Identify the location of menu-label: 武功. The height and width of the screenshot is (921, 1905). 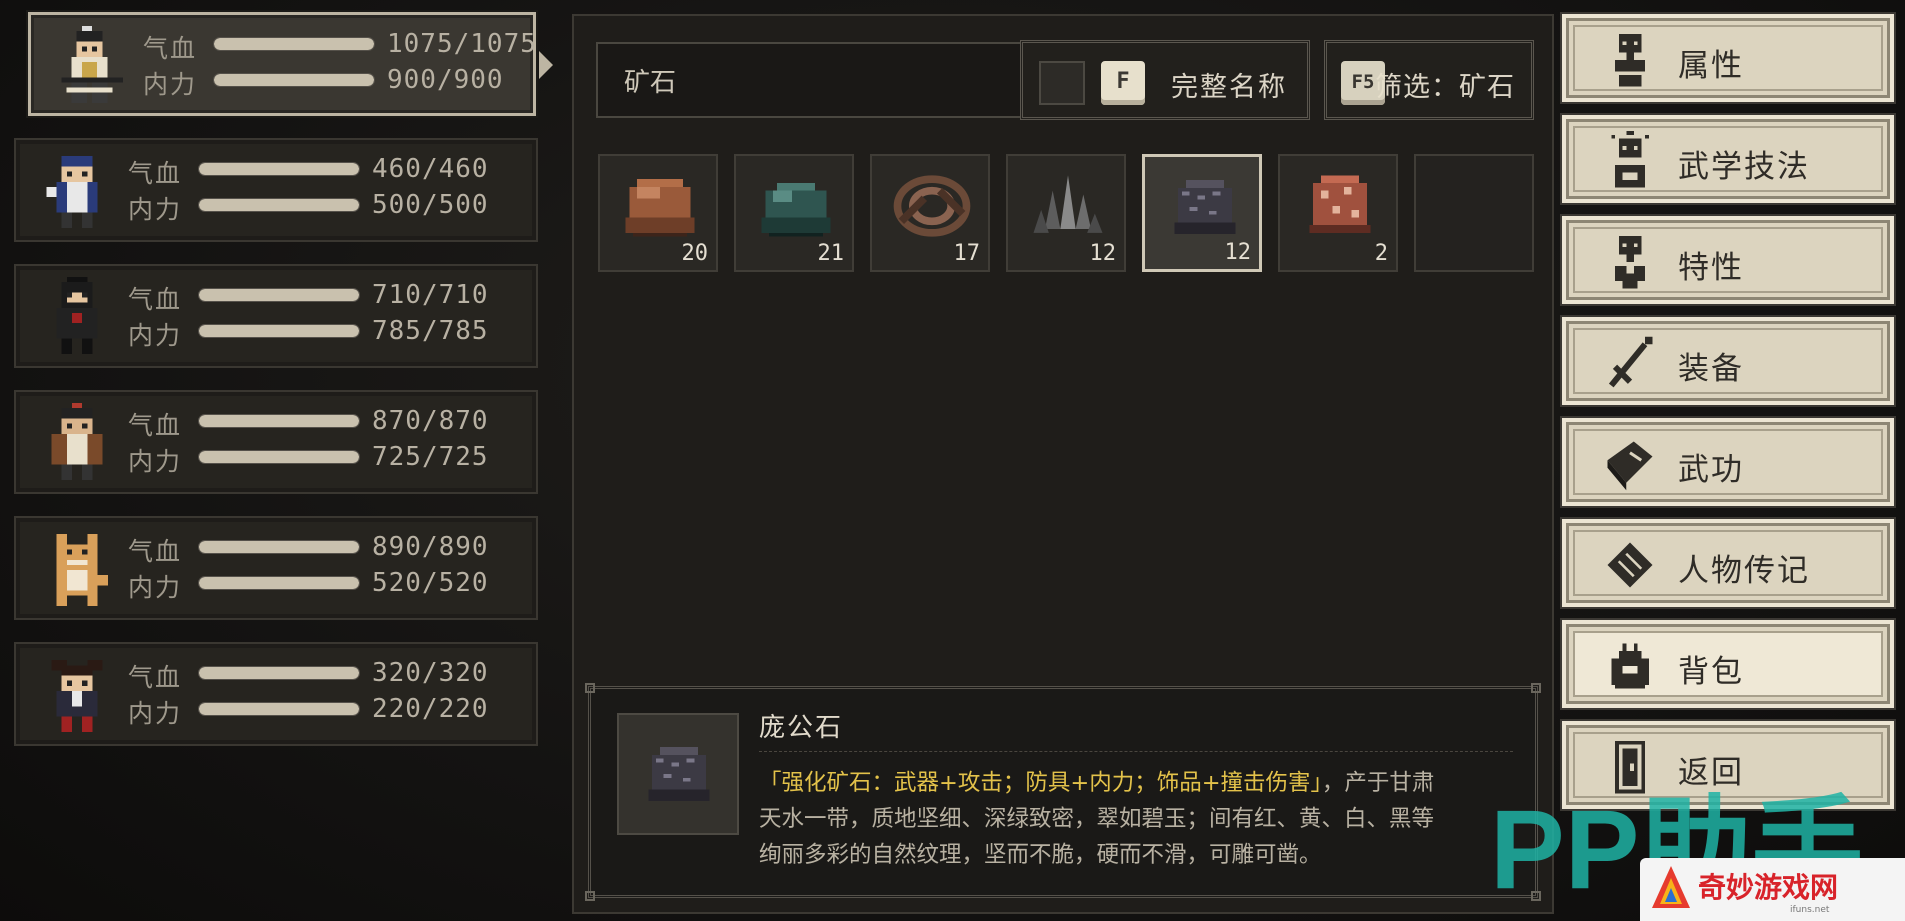
(1711, 470).